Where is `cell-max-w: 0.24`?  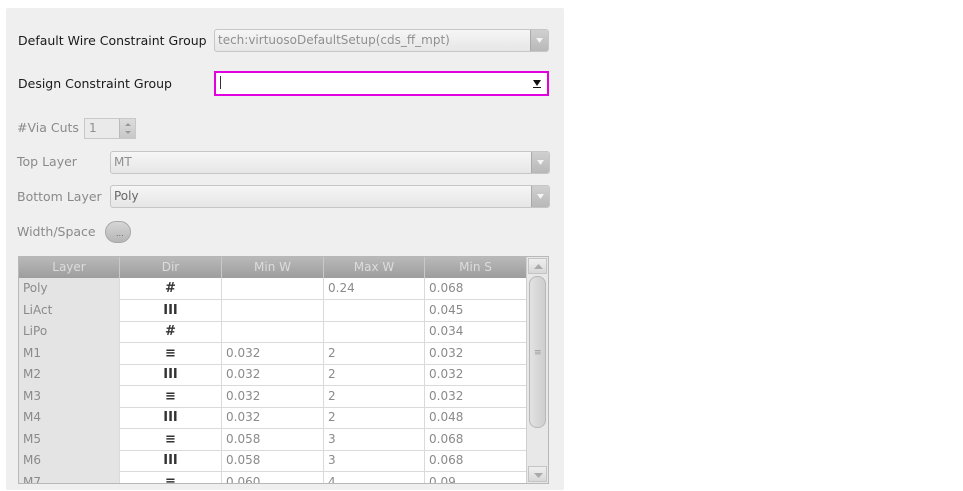
cell-max-w: 0.24 is located at coordinates (374, 289).